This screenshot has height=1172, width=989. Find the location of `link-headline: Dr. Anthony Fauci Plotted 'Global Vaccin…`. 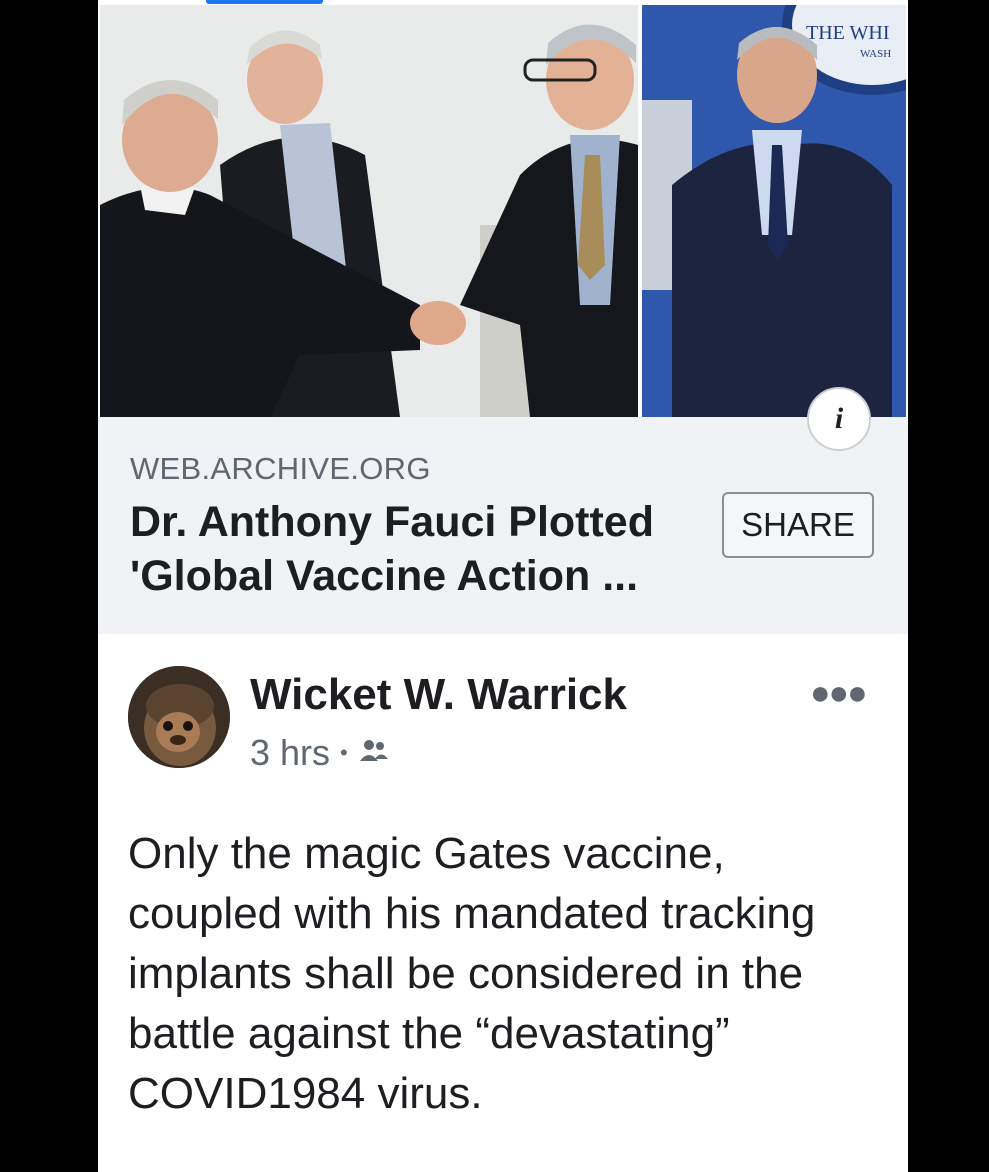

link-headline: Dr. Anthony Fauci Plotted 'Global Vaccin… is located at coordinates (415, 549).